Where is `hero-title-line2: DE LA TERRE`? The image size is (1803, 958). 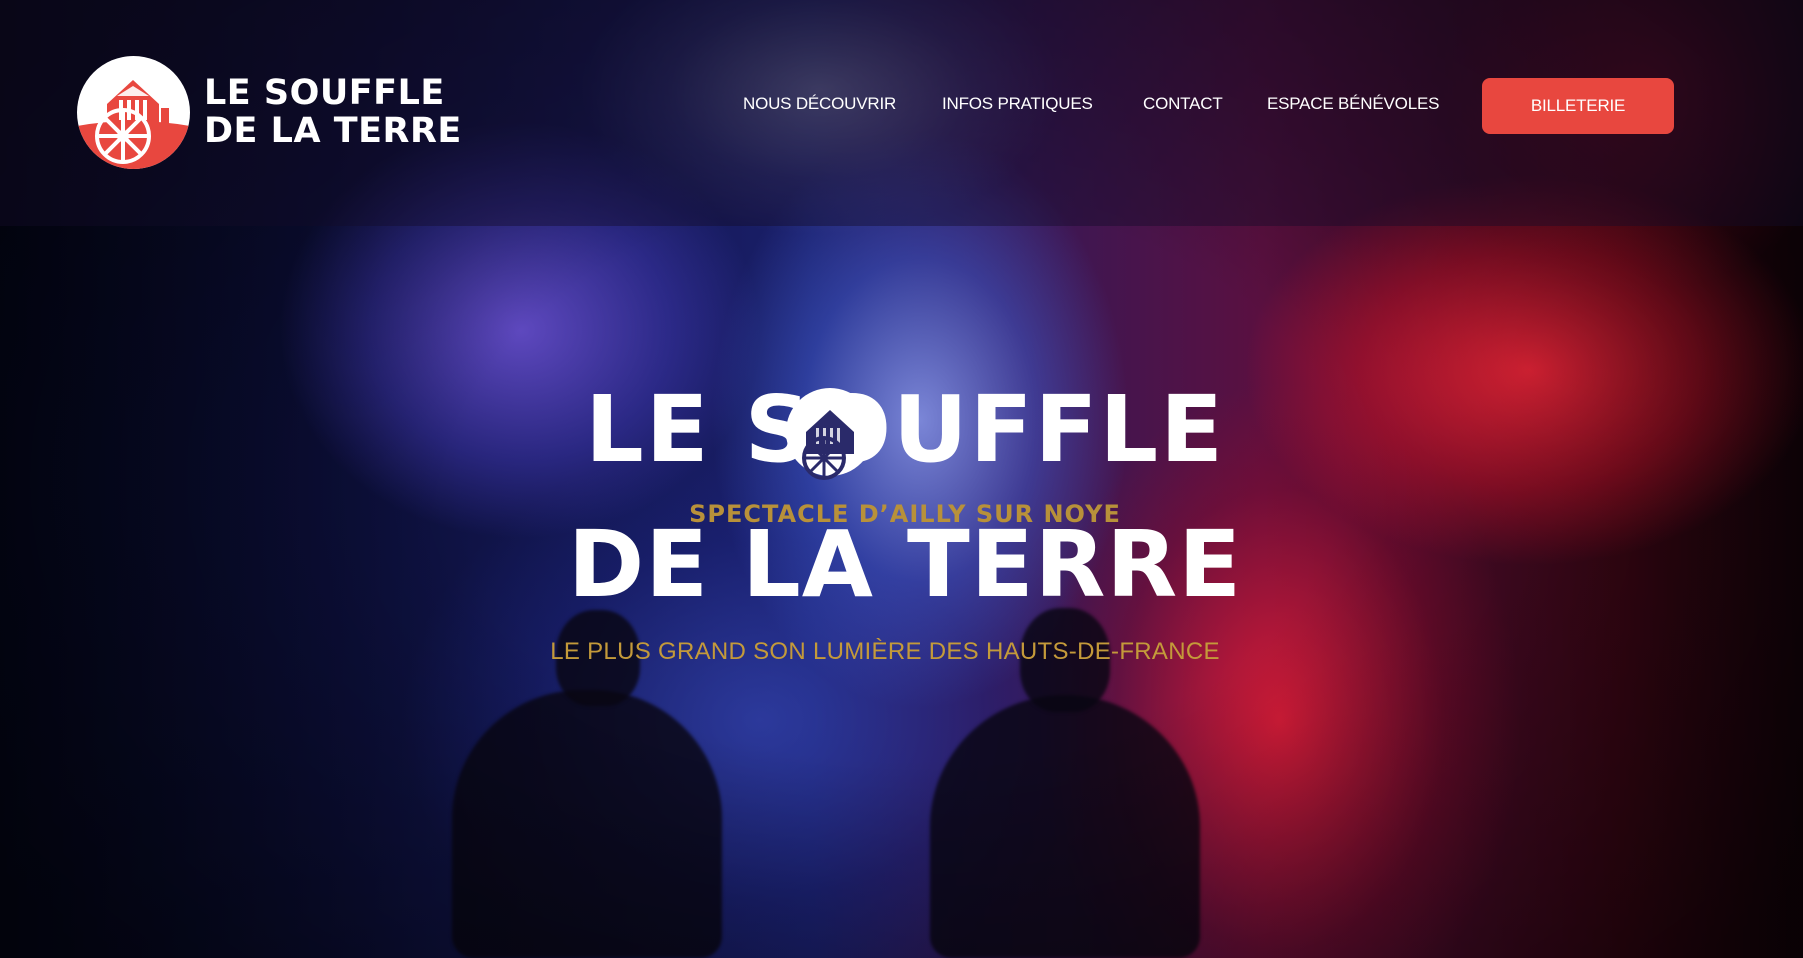 hero-title-line2: DE LA TERRE is located at coordinates (905, 564).